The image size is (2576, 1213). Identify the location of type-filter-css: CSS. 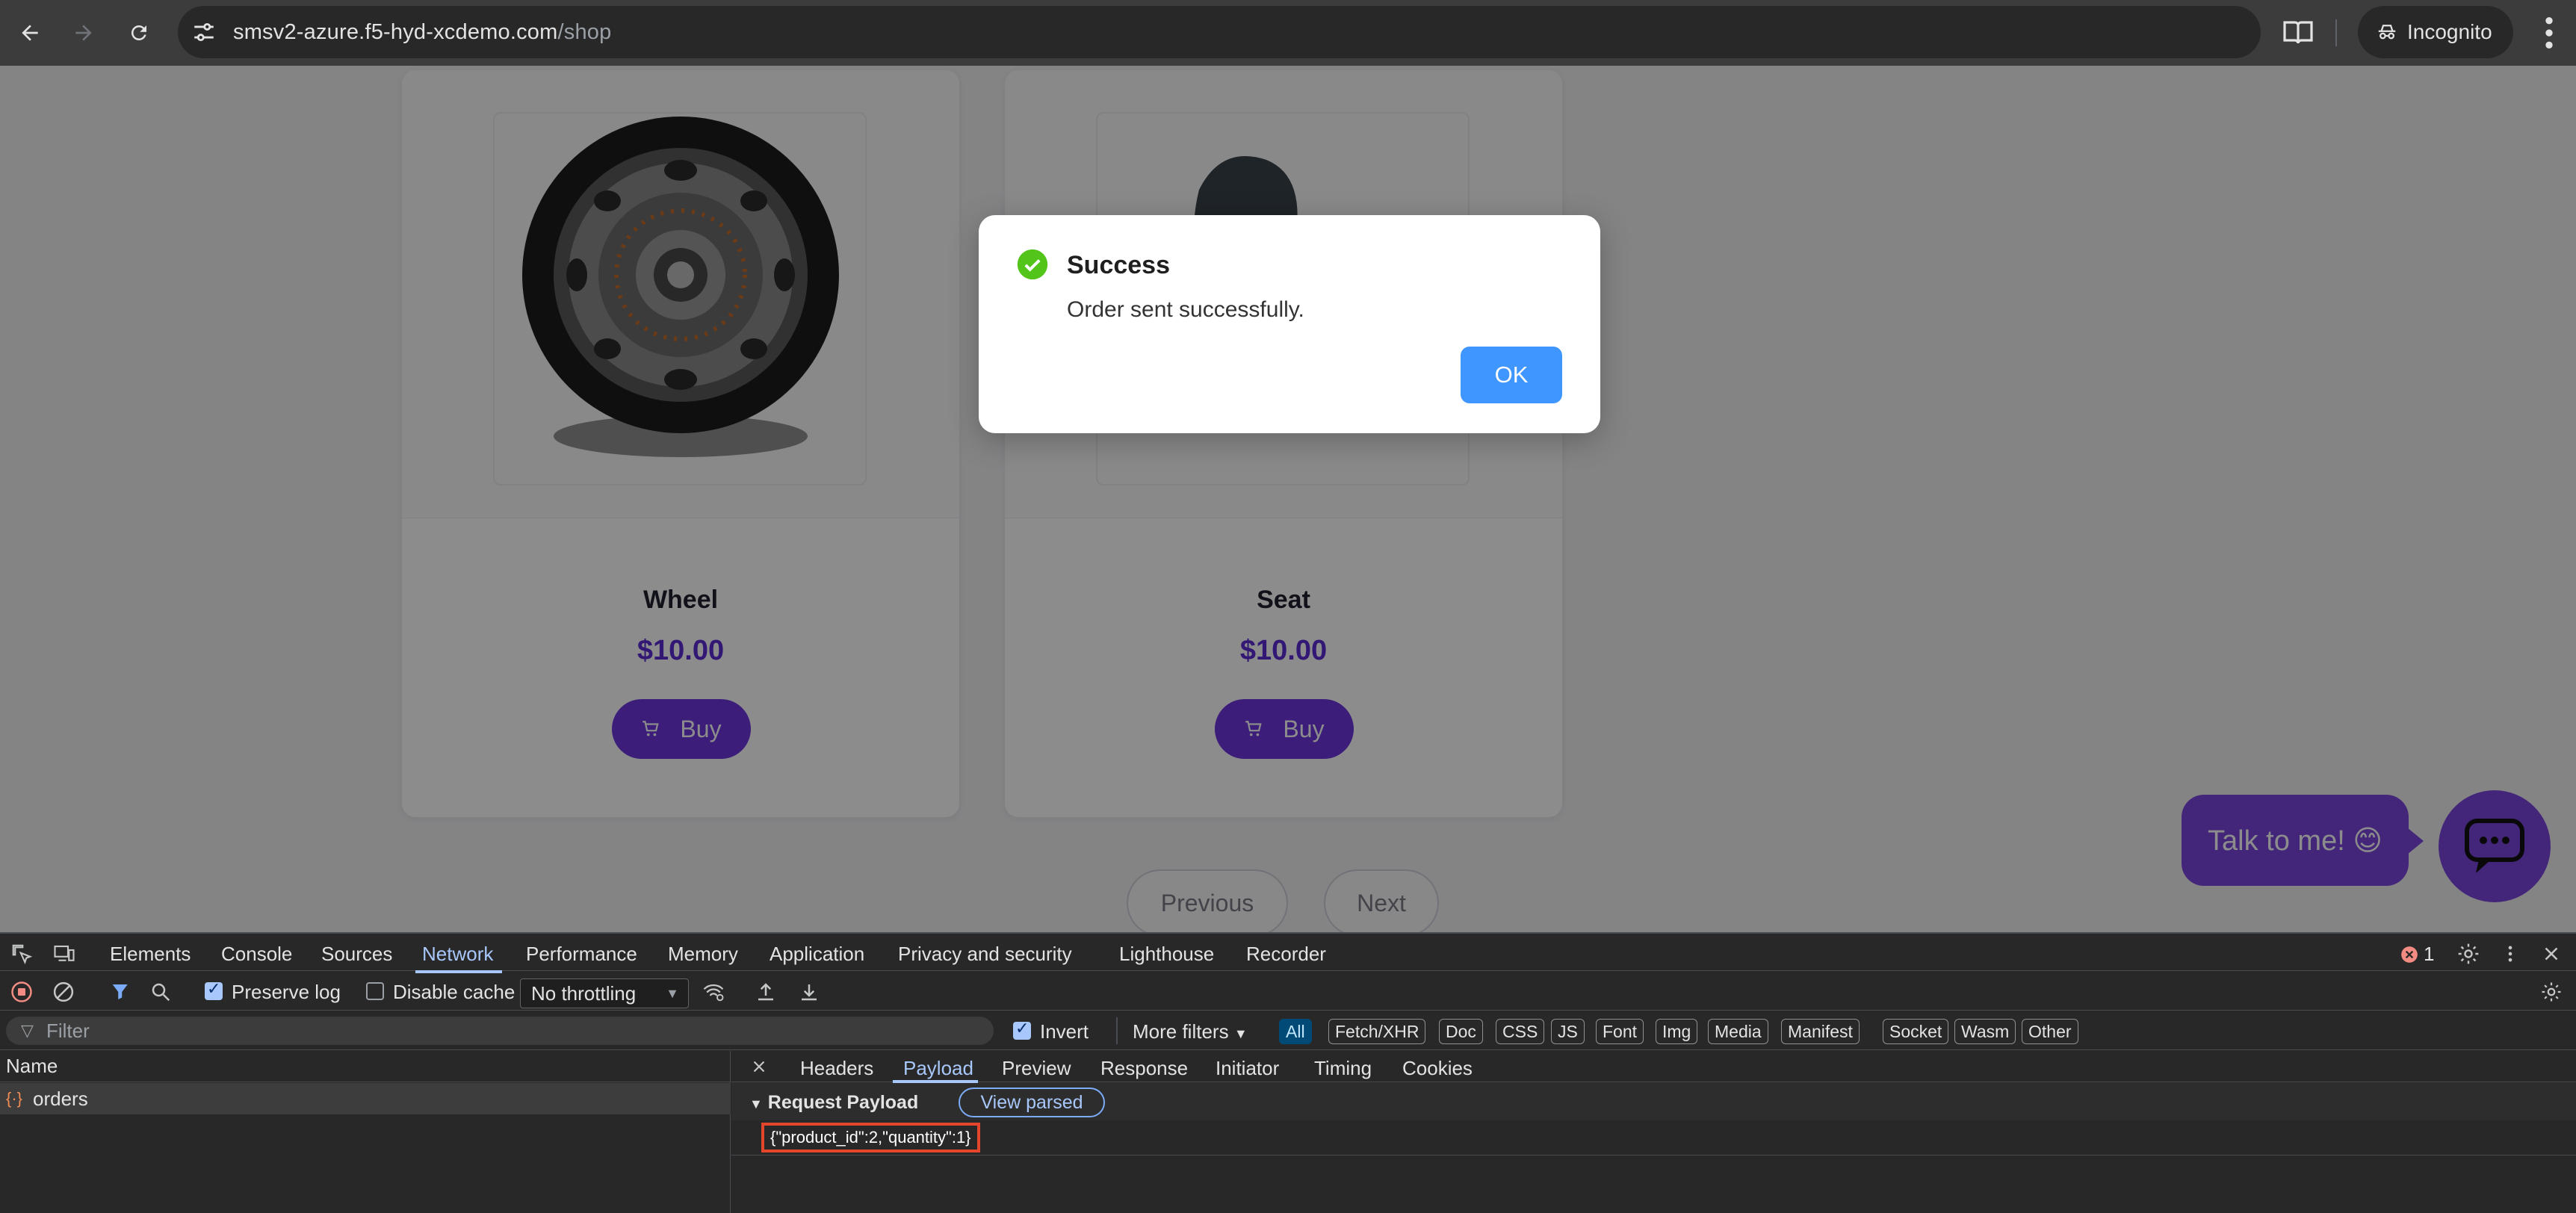
(1520, 1032).